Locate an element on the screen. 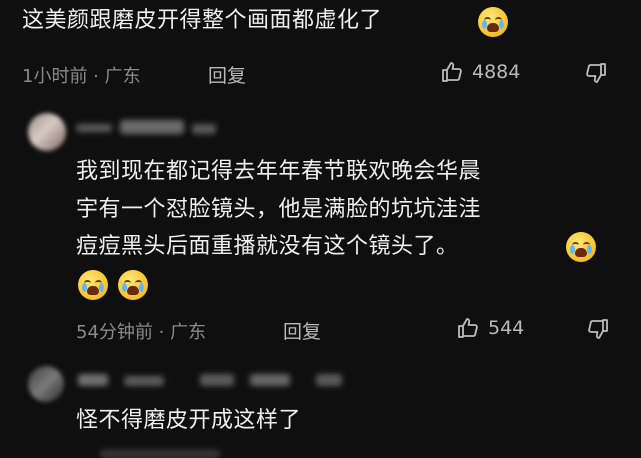 The image size is (641, 458). comment-text-line: 我到现在都记得去年年春节联欢晚会华晨 is located at coordinates (279, 171).